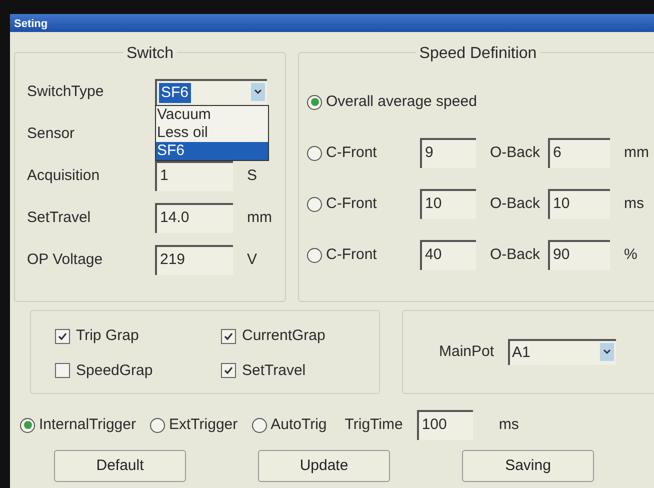 The width and height of the screenshot is (654, 488). I want to click on checkbox-label: SetTravel, so click(274, 370).